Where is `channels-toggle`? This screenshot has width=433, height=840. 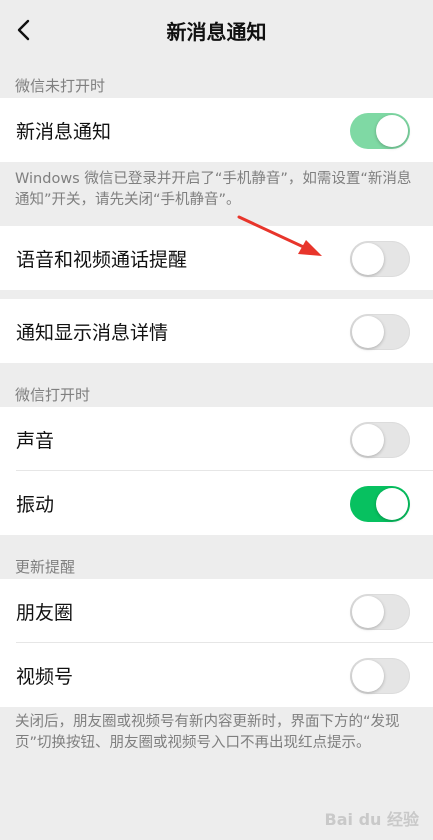
channels-toggle is located at coordinates (380, 676).